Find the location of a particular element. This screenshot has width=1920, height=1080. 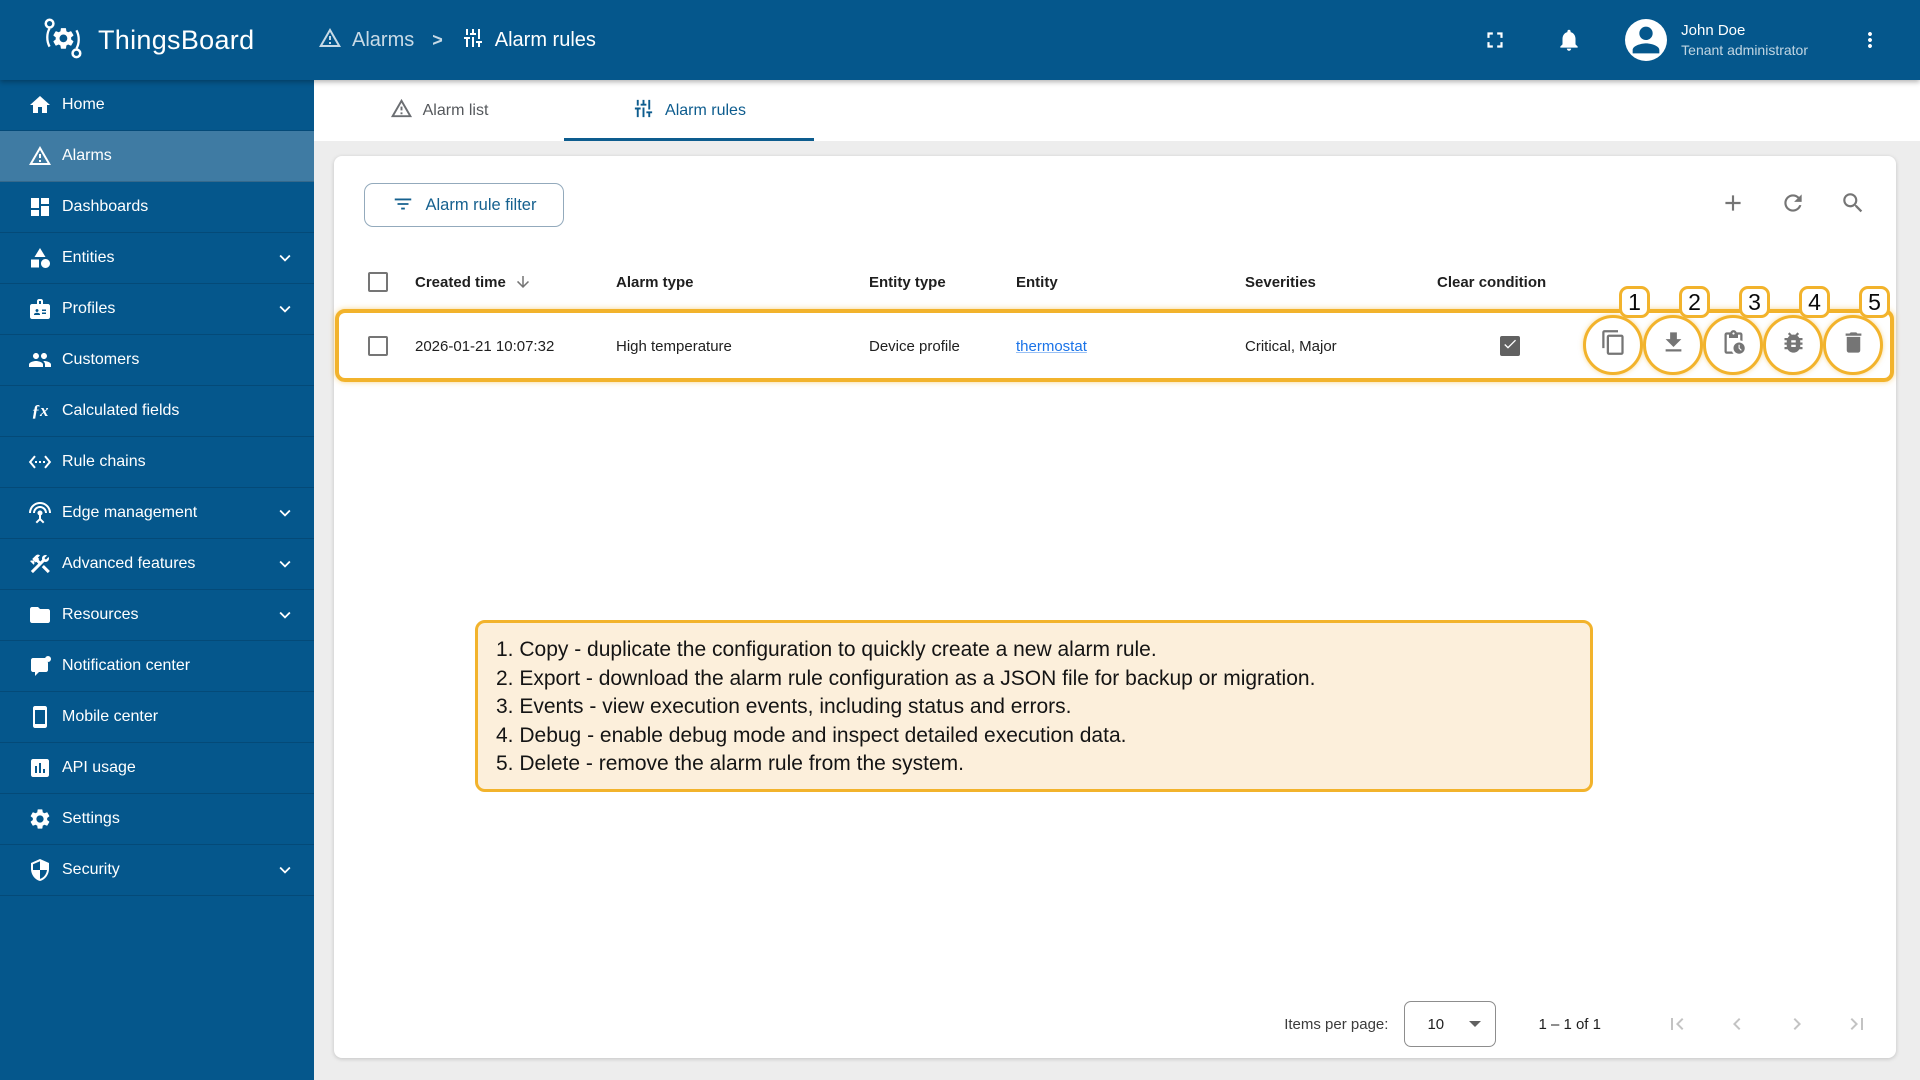

annotation-badge-5: 5 is located at coordinates (1874, 302).